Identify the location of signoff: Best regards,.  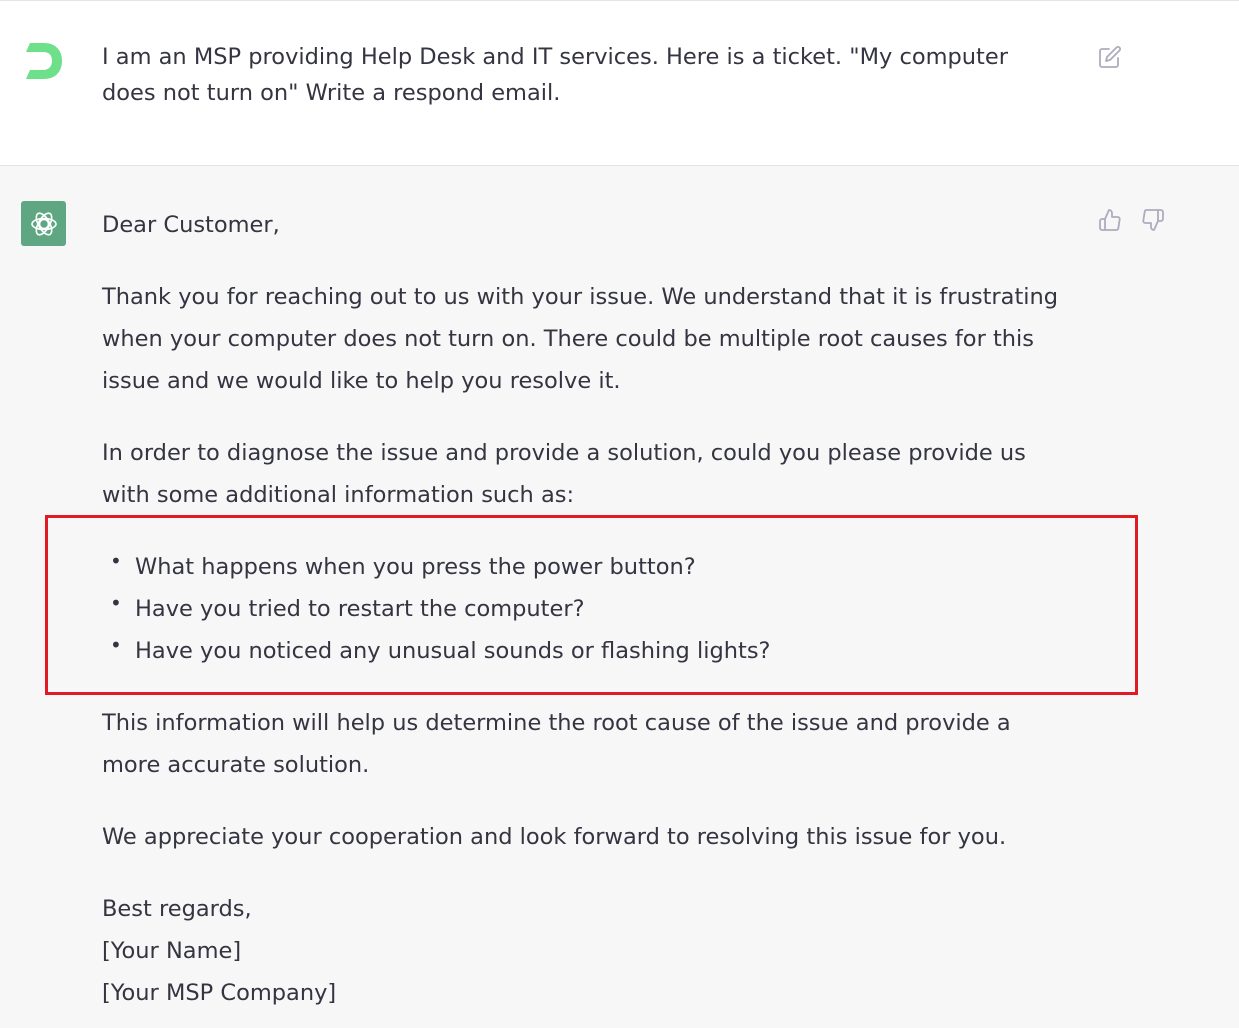
(177, 909).